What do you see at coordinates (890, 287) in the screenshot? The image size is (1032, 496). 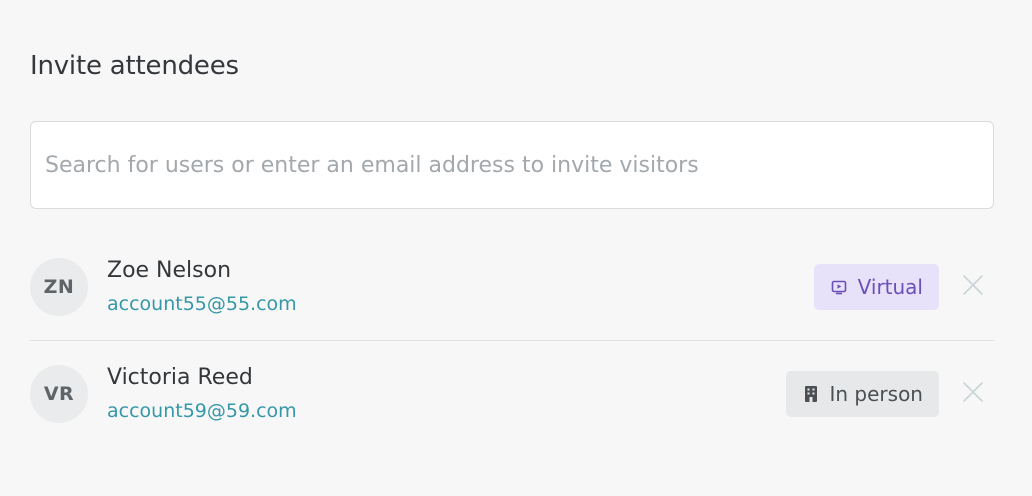 I see `attendance-mode-label: Virtual` at bounding box center [890, 287].